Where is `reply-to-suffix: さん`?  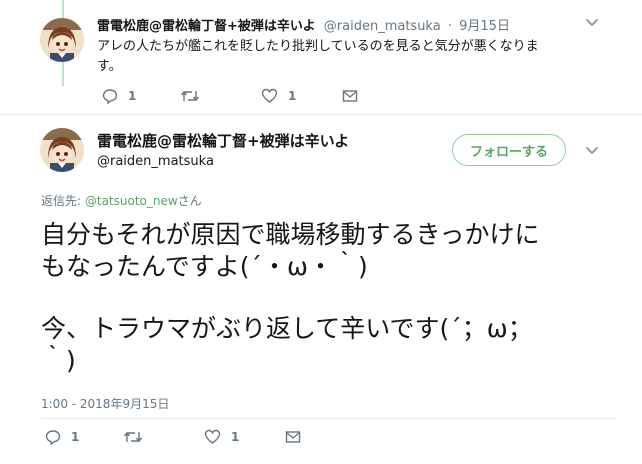
reply-to-suffix: さん is located at coordinates (189, 201).